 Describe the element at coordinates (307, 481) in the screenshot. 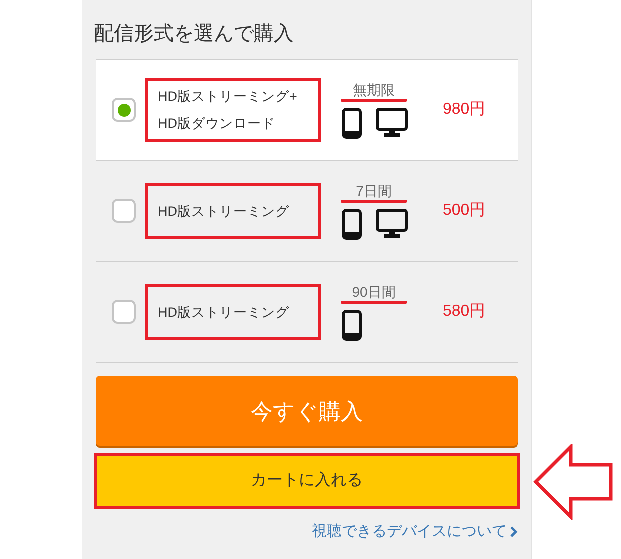

I see `add-to-cart-button: カートに入れる` at that location.